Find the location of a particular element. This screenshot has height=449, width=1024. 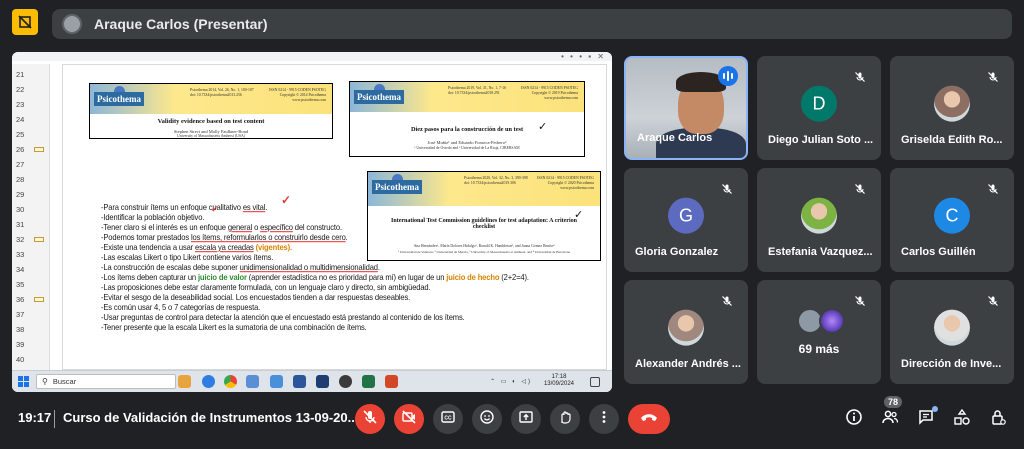

activities-button is located at coordinates (962, 419).